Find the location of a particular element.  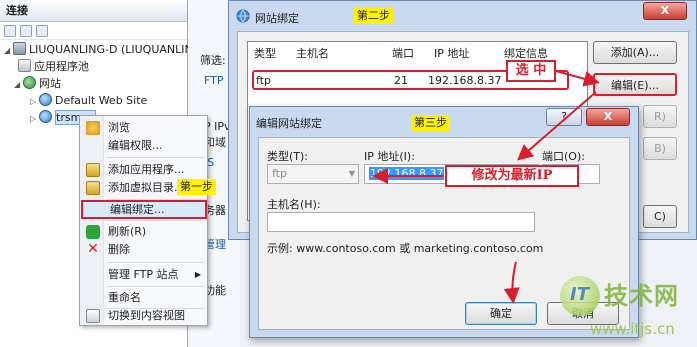

connect-icon is located at coordinates (10, 31).